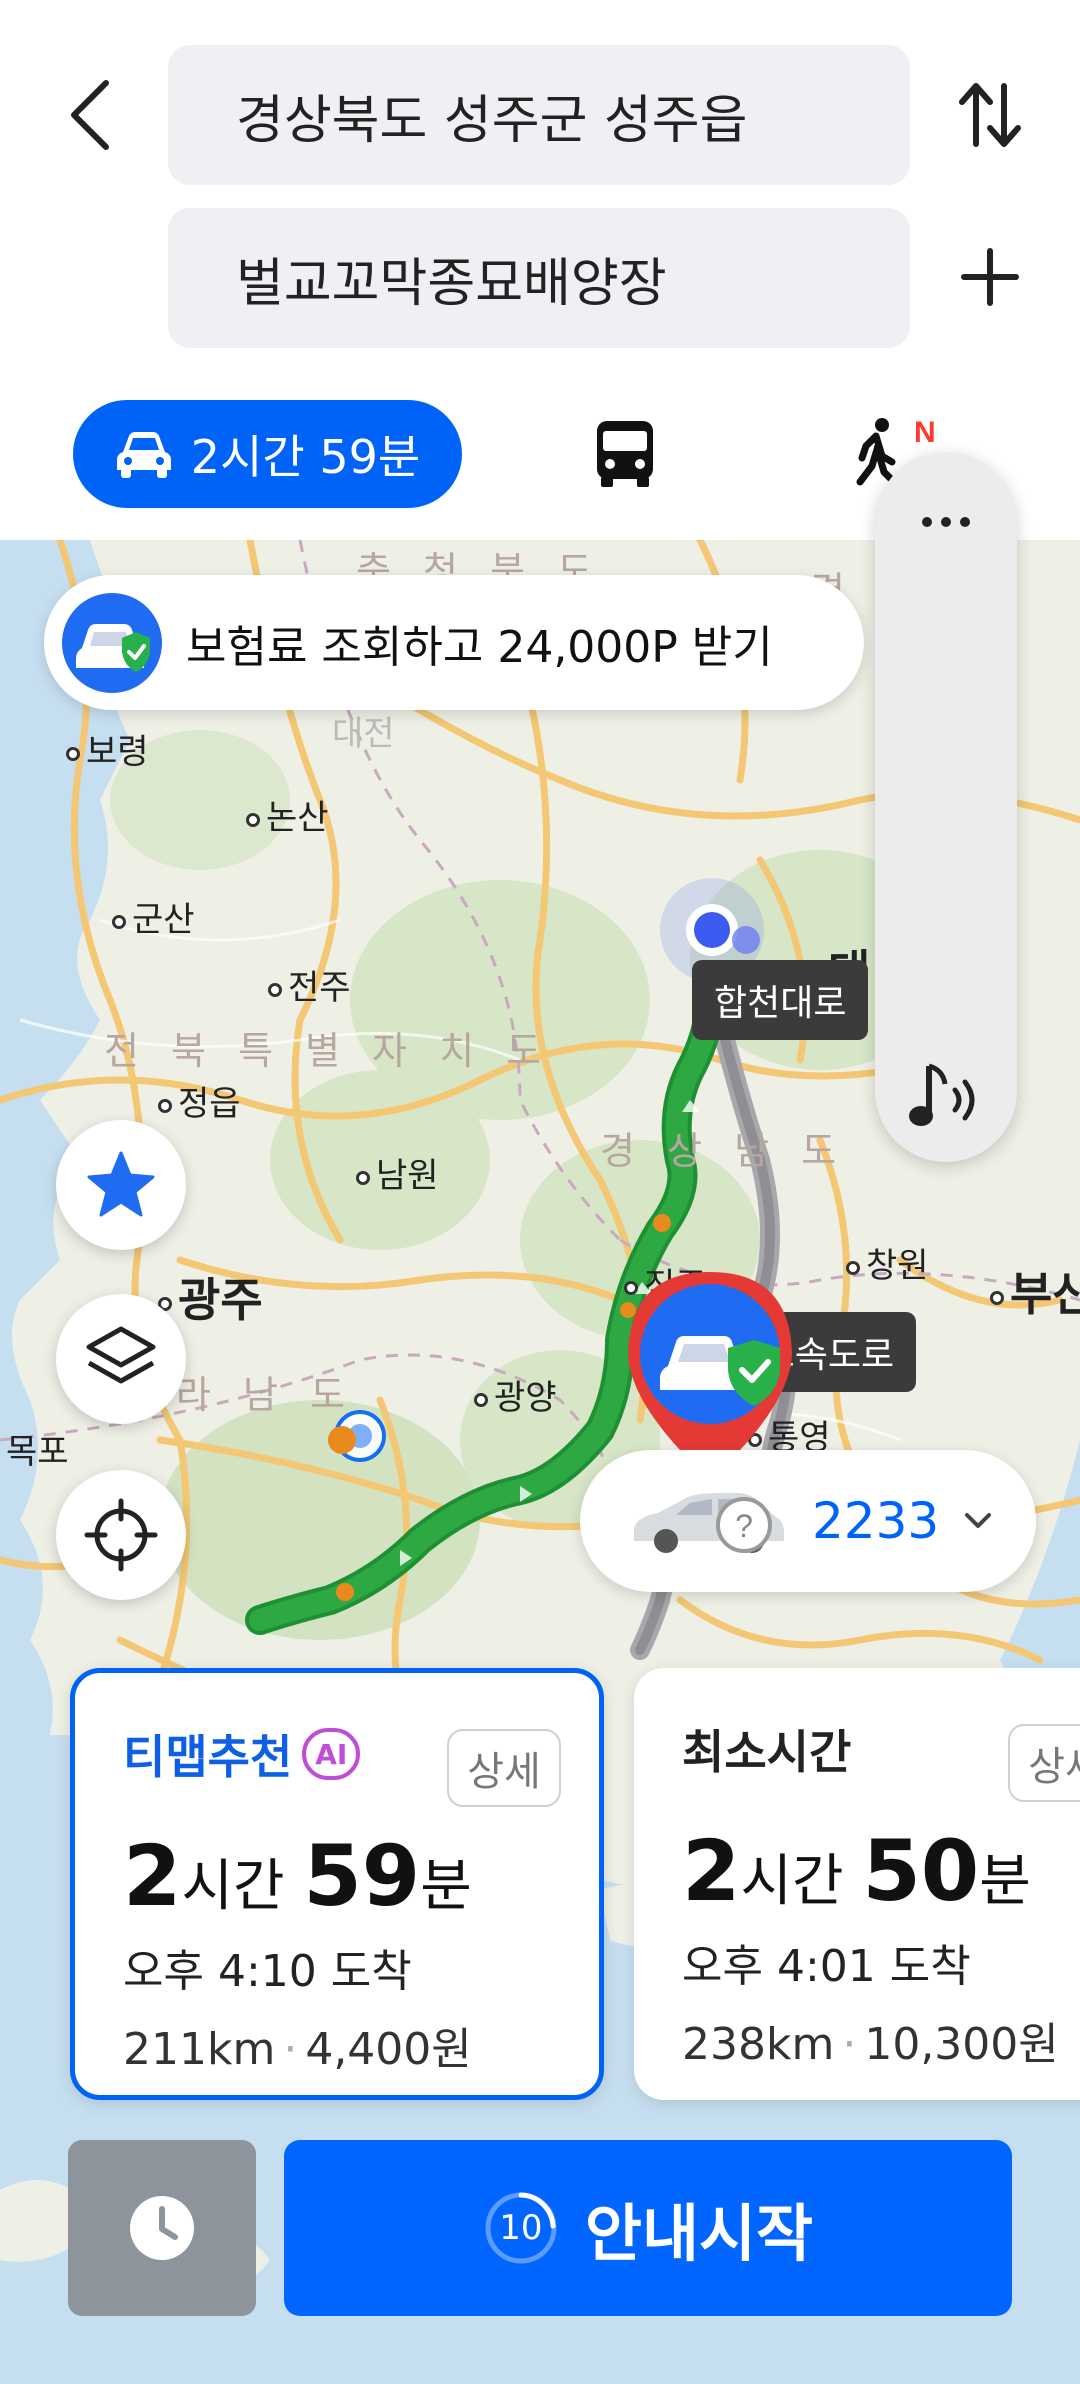 The image size is (1080, 2384). I want to click on favorites-button, so click(121, 1185).